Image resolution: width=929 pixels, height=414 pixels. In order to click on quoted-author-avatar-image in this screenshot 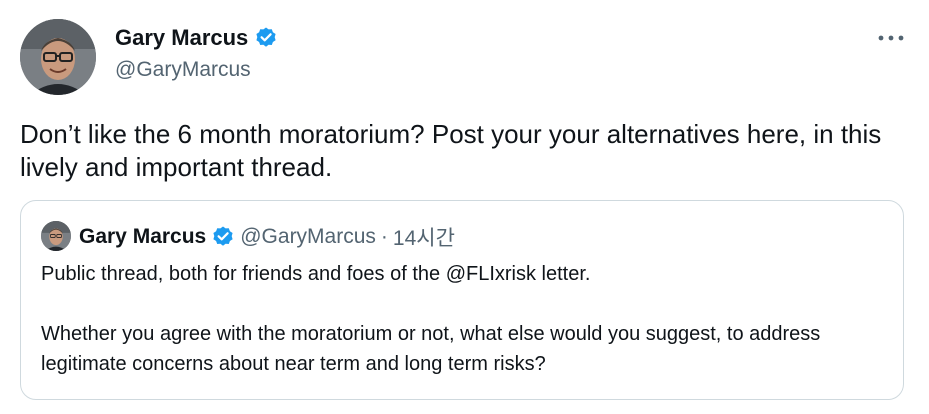, I will do `click(56, 236)`.